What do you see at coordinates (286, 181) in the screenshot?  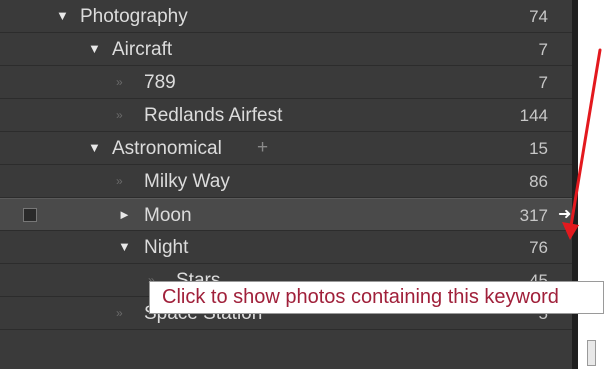 I see `keyword-row-milky-way: » Milky Way 86` at bounding box center [286, 181].